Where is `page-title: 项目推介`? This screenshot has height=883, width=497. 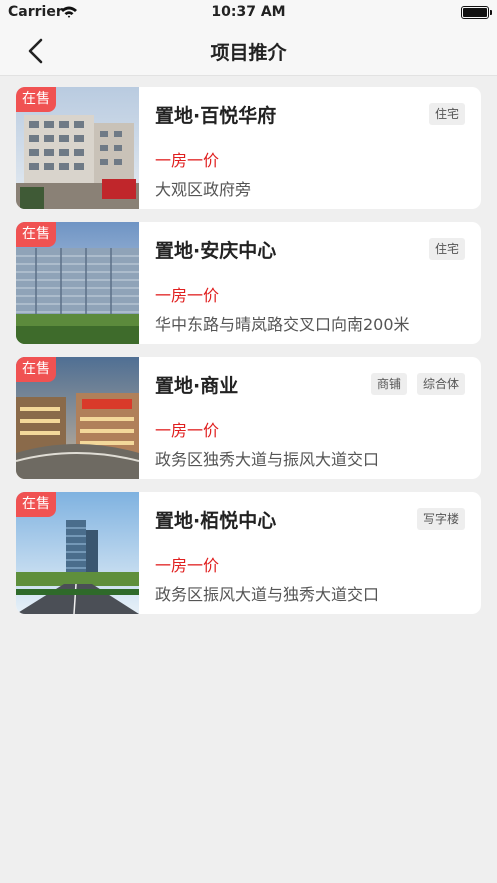
page-title: 项目推介 is located at coordinates (248, 53).